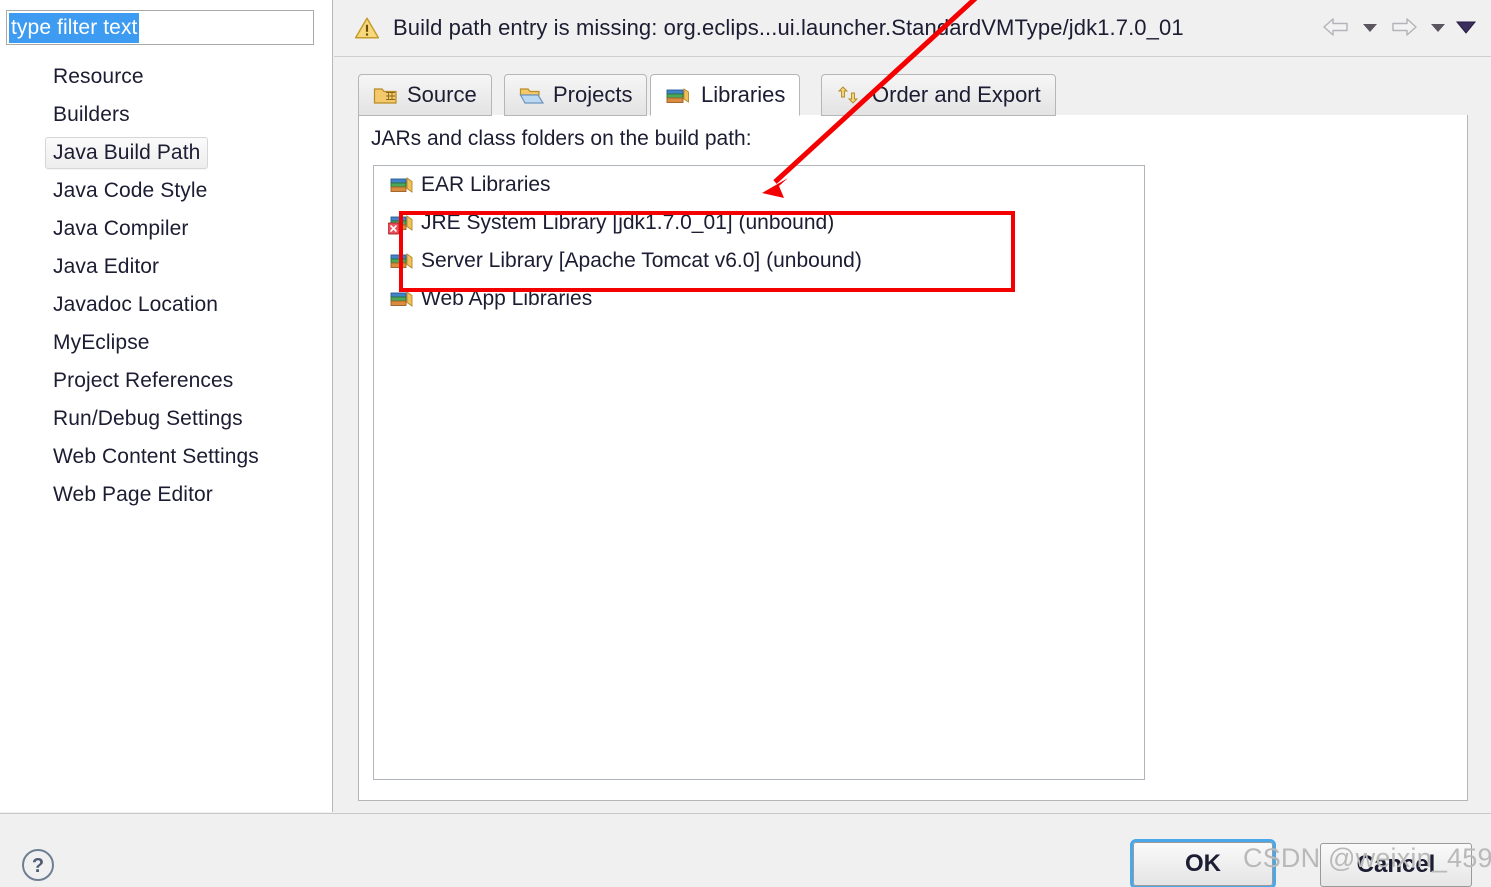  Describe the element at coordinates (130, 190) in the screenshot. I see `sidebar-item-label: Java Code Style` at that location.